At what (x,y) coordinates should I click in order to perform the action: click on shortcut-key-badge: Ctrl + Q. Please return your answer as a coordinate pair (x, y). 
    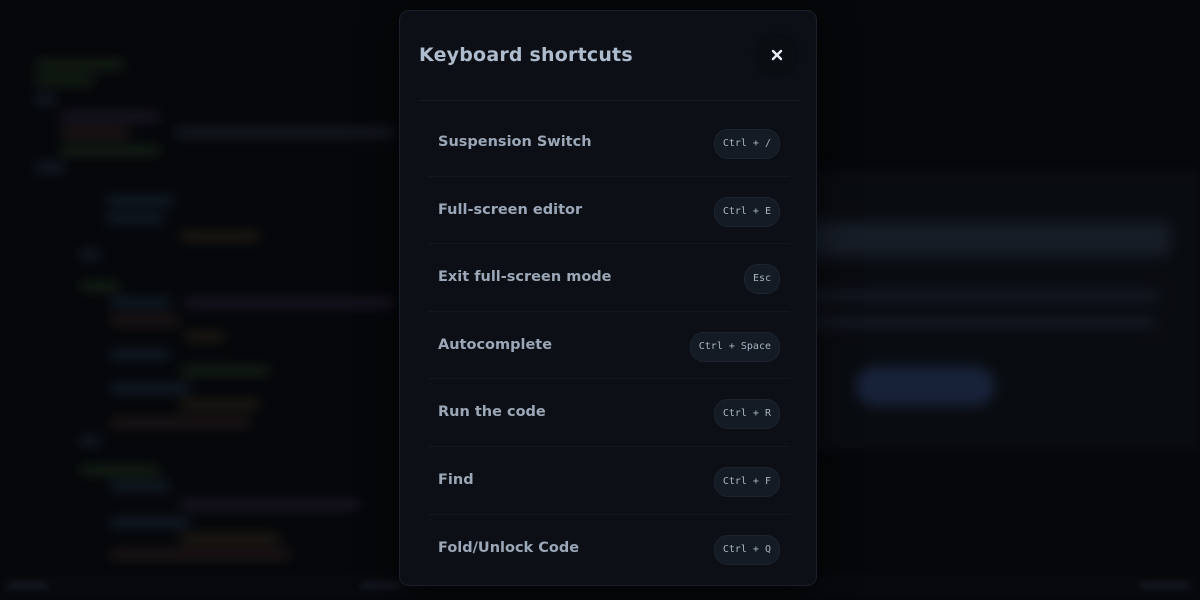
    Looking at the image, I should click on (746, 549).